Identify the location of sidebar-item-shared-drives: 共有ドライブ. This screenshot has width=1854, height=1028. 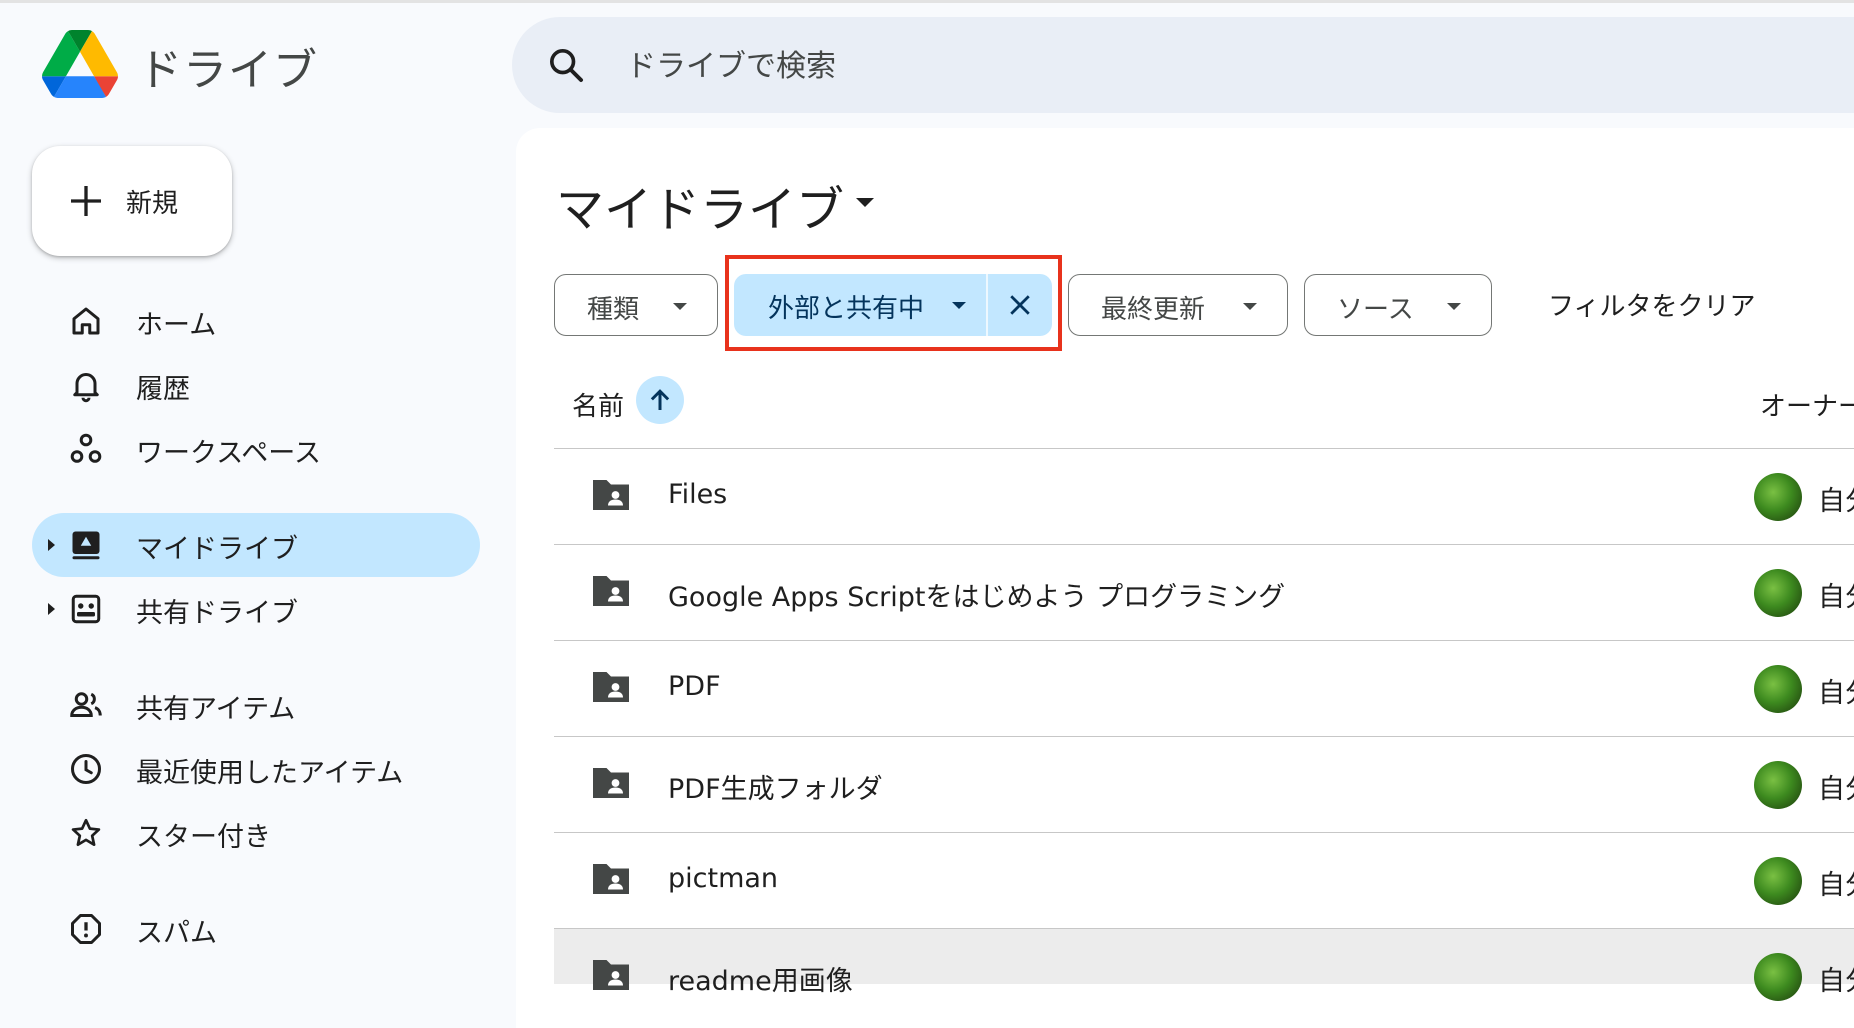
(256, 609).